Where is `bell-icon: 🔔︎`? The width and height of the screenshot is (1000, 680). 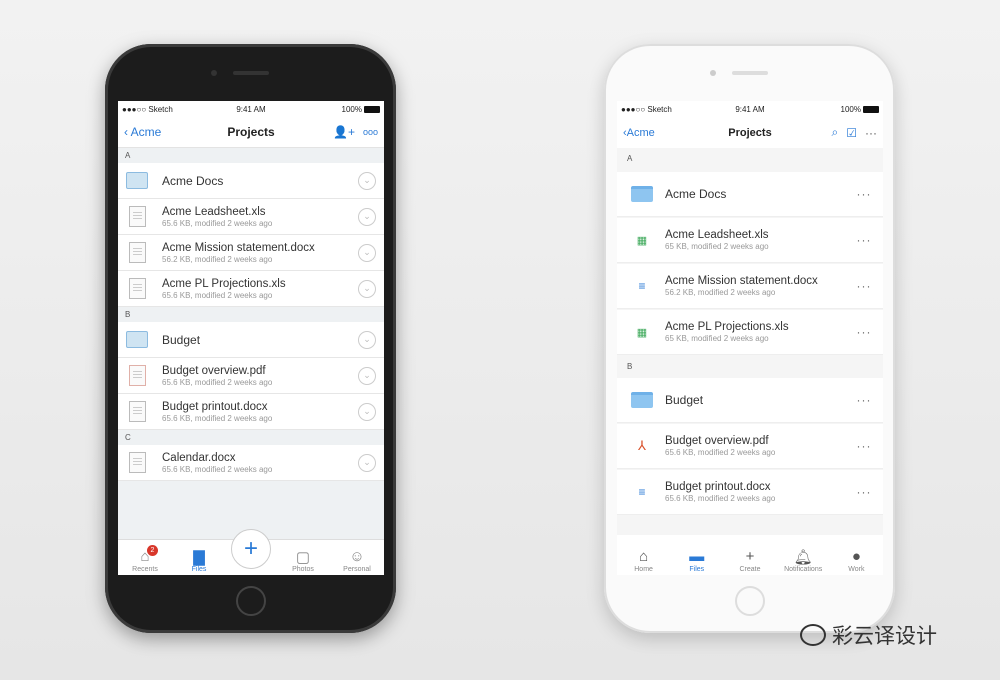
bell-icon: 🔔︎ is located at coordinates (803, 557).